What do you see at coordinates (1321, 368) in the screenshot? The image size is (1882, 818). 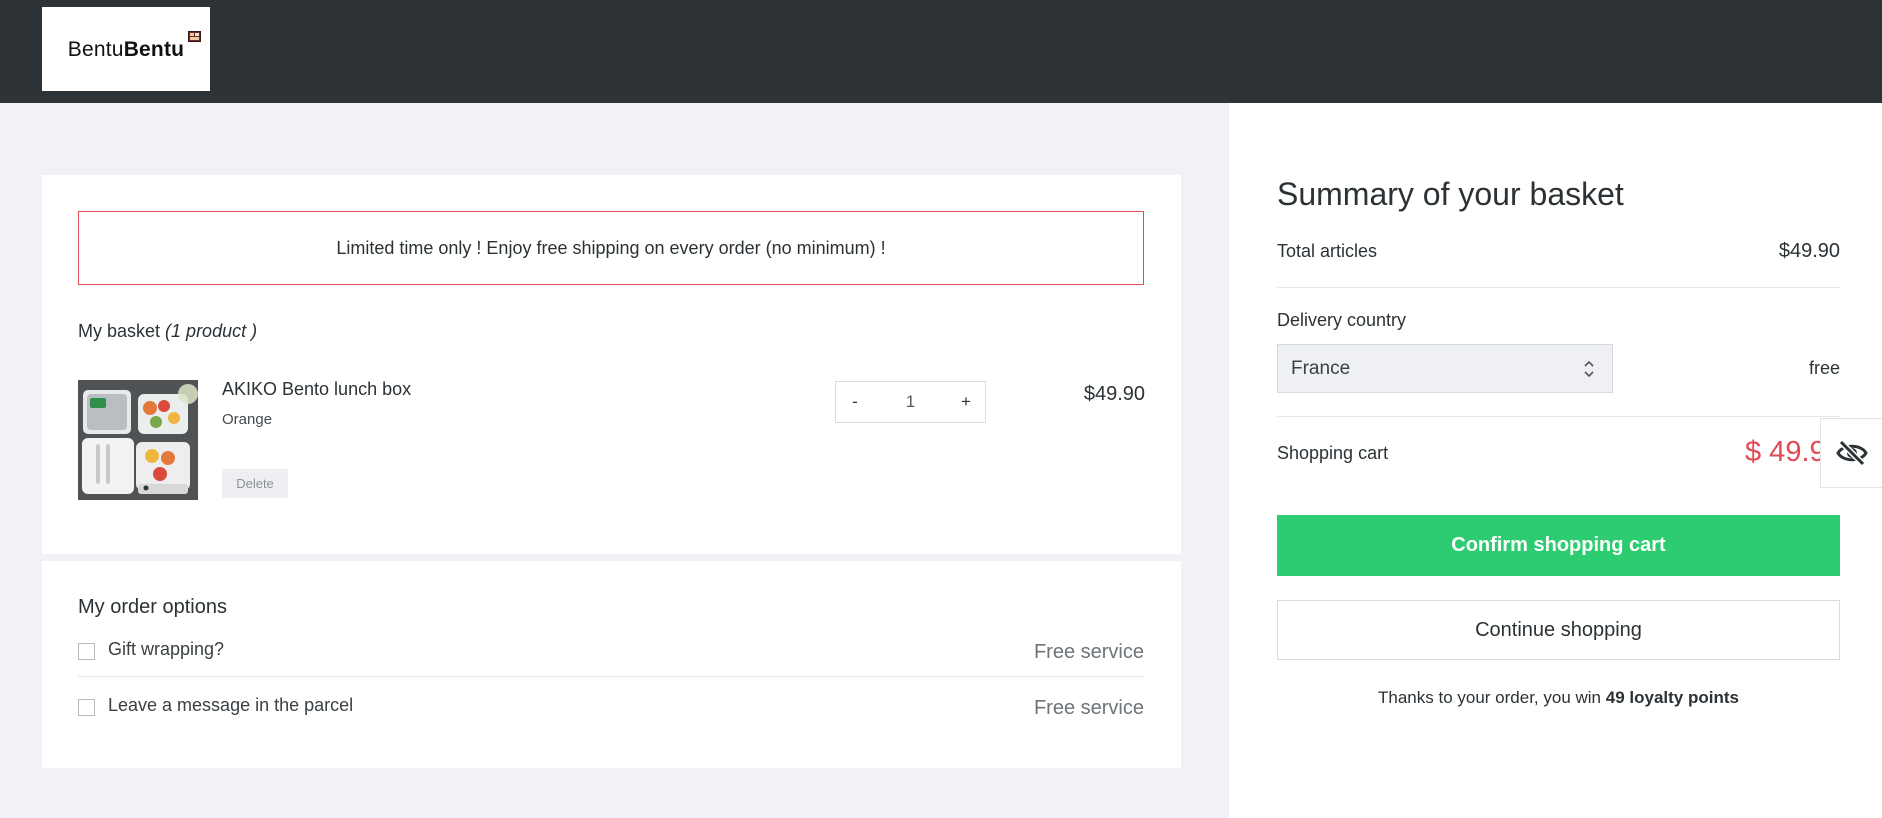 I see `selected-country: France` at bounding box center [1321, 368].